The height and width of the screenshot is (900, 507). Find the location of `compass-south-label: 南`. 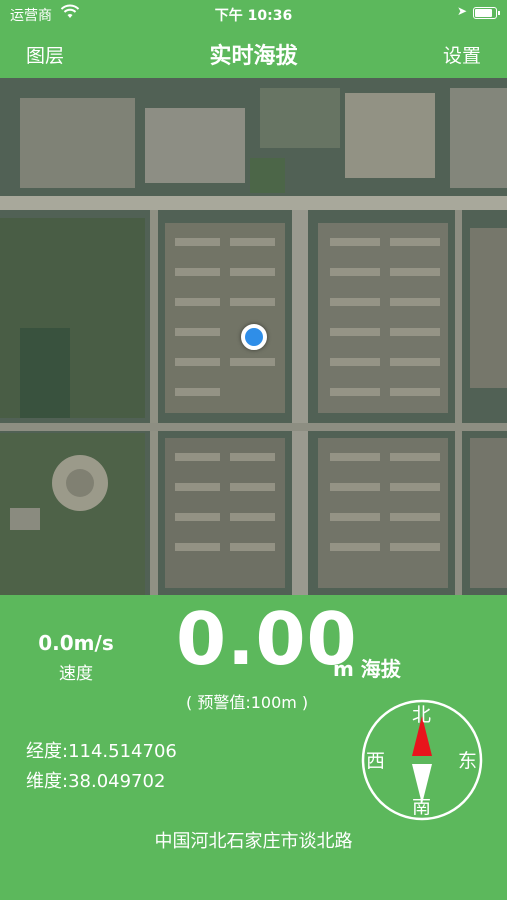

compass-south-label: 南 is located at coordinates (422, 807).